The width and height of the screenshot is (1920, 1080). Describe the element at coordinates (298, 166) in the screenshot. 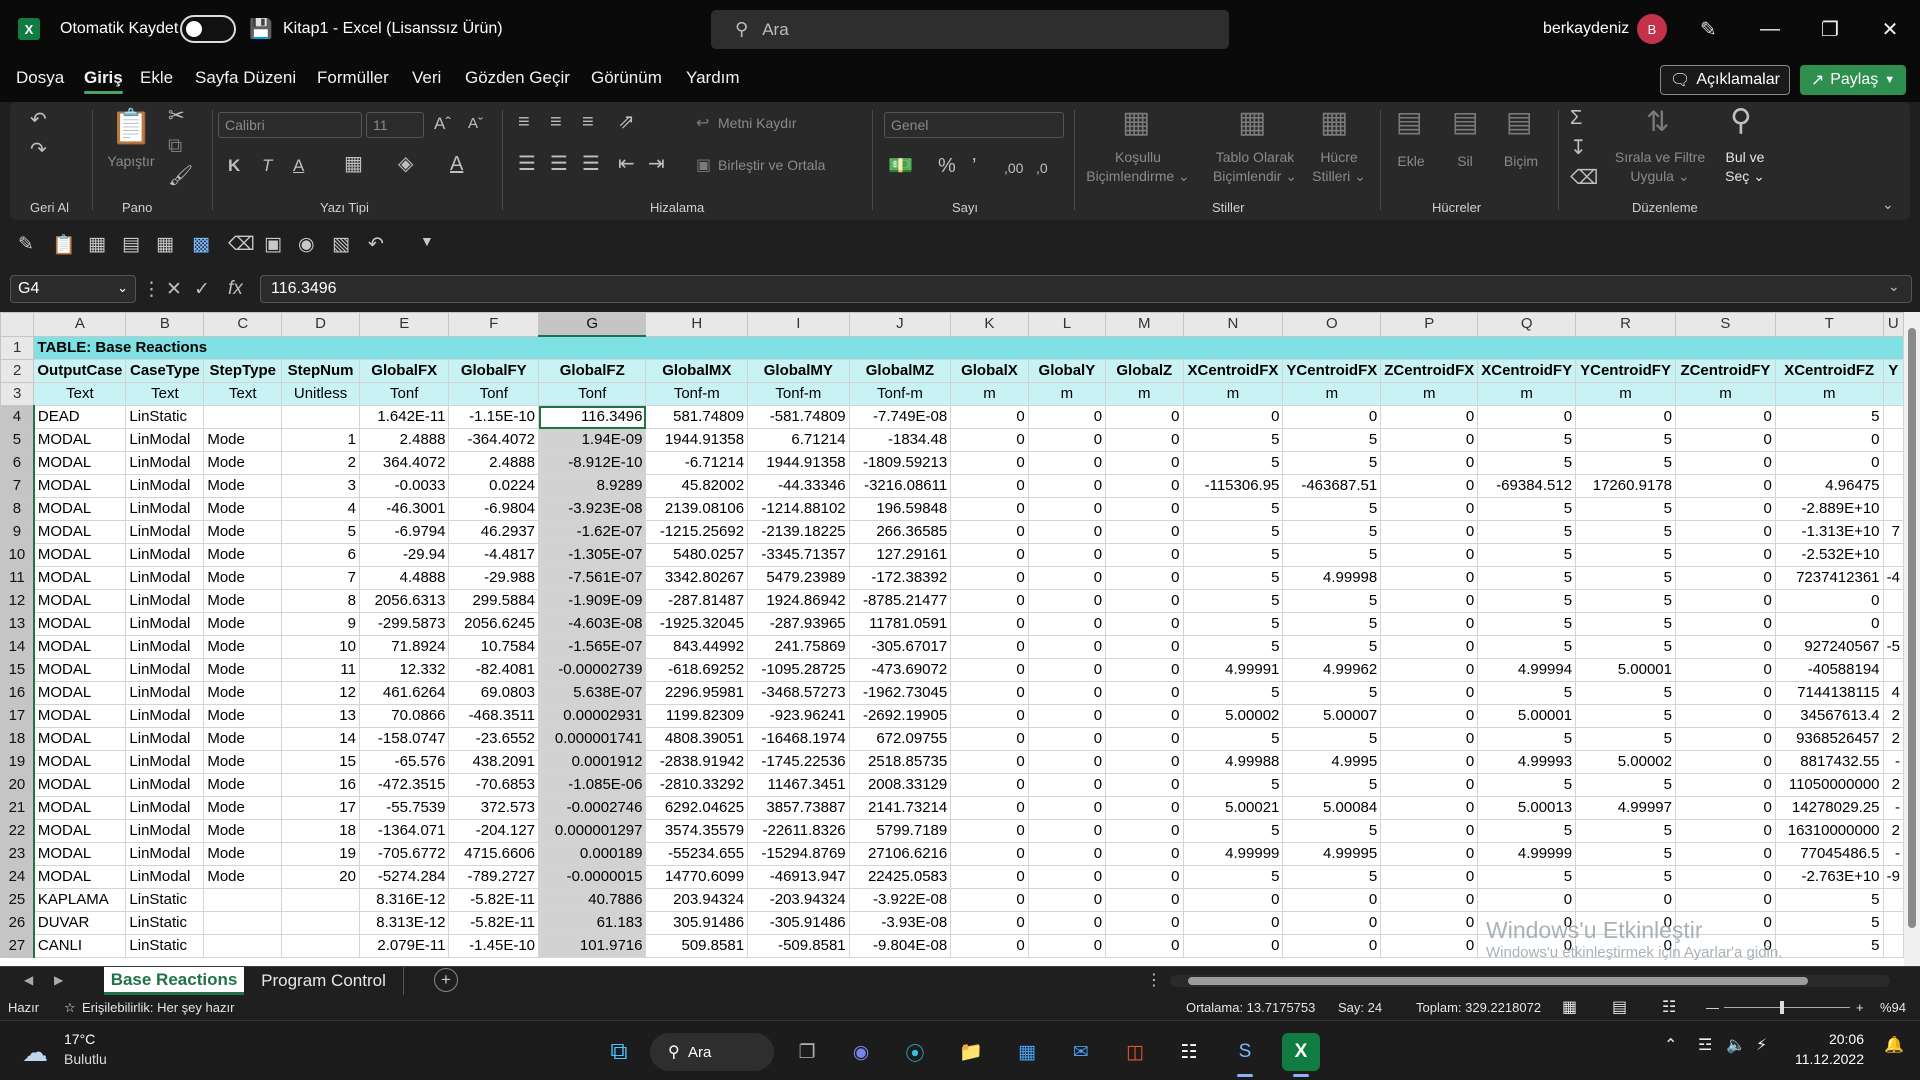

I see `underline-icon: A` at that location.